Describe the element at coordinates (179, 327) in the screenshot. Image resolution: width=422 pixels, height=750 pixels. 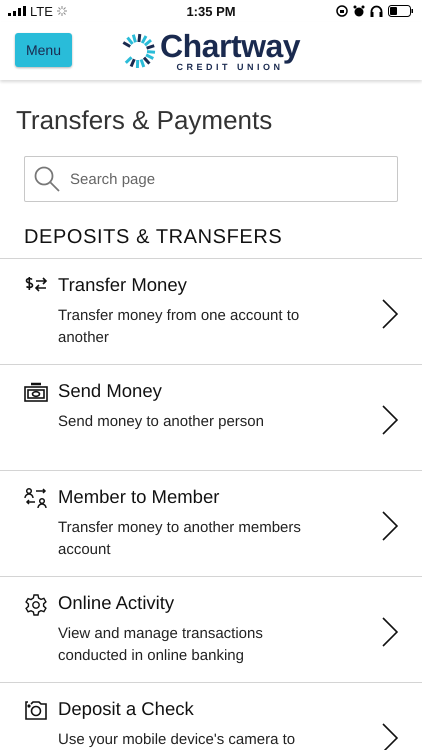
I see `item-description: Transfer money from one account to another` at that location.